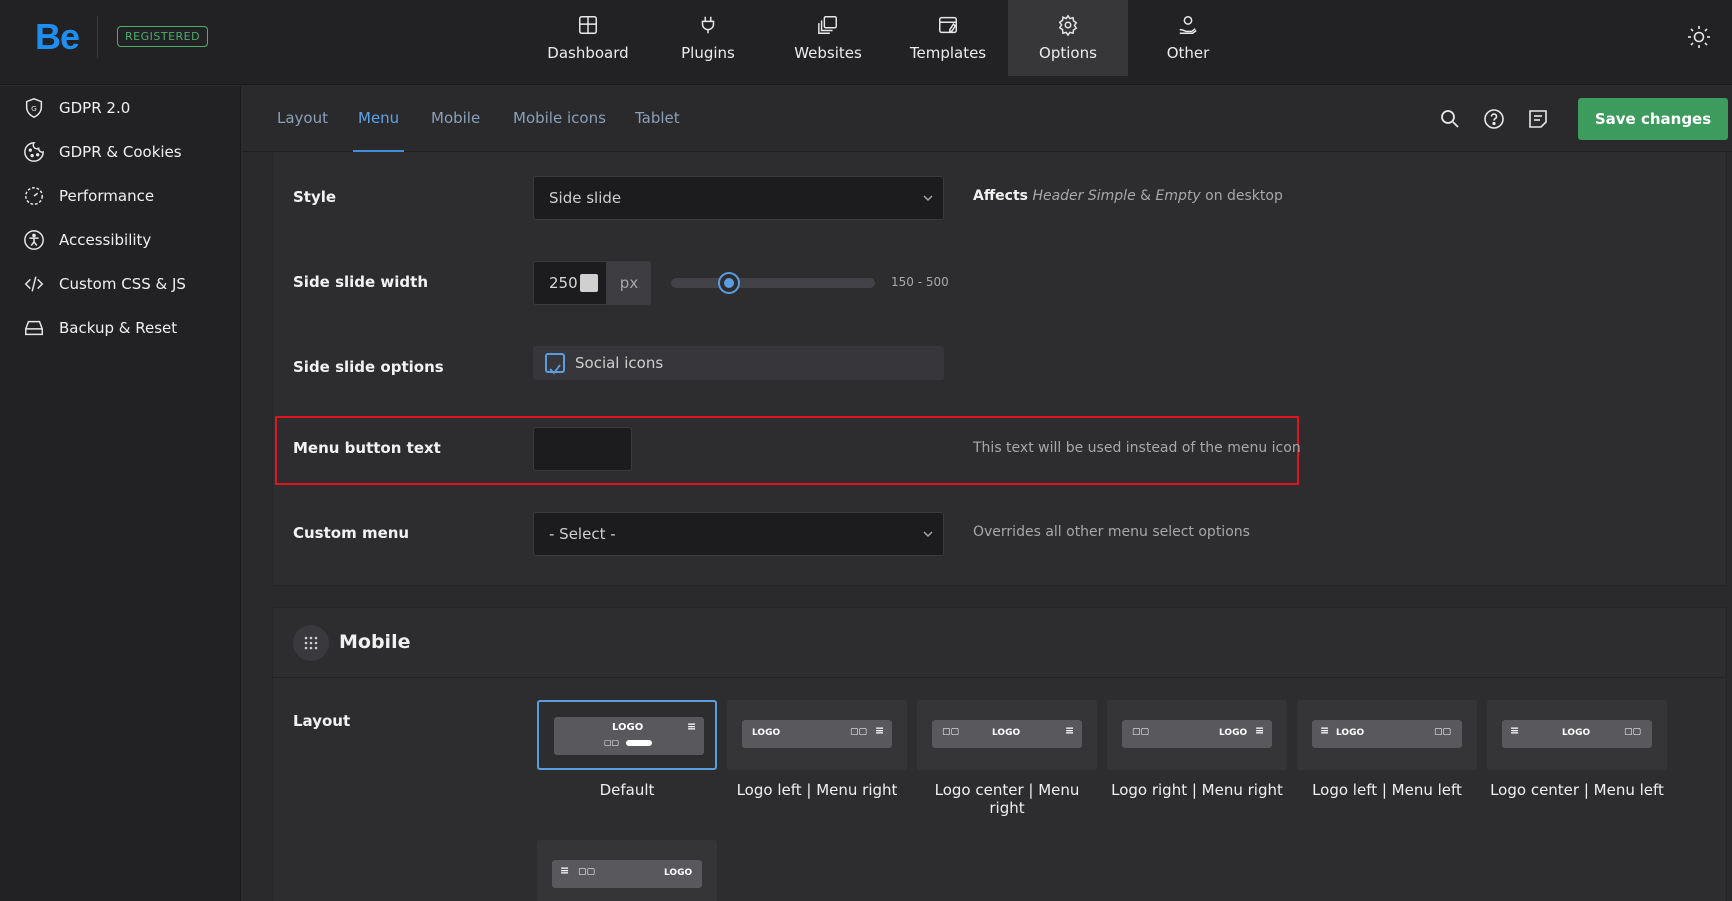 The height and width of the screenshot is (901, 1732). What do you see at coordinates (828, 53) in the screenshot?
I see `nav-label: Websites` at bounding box center [828, 53].